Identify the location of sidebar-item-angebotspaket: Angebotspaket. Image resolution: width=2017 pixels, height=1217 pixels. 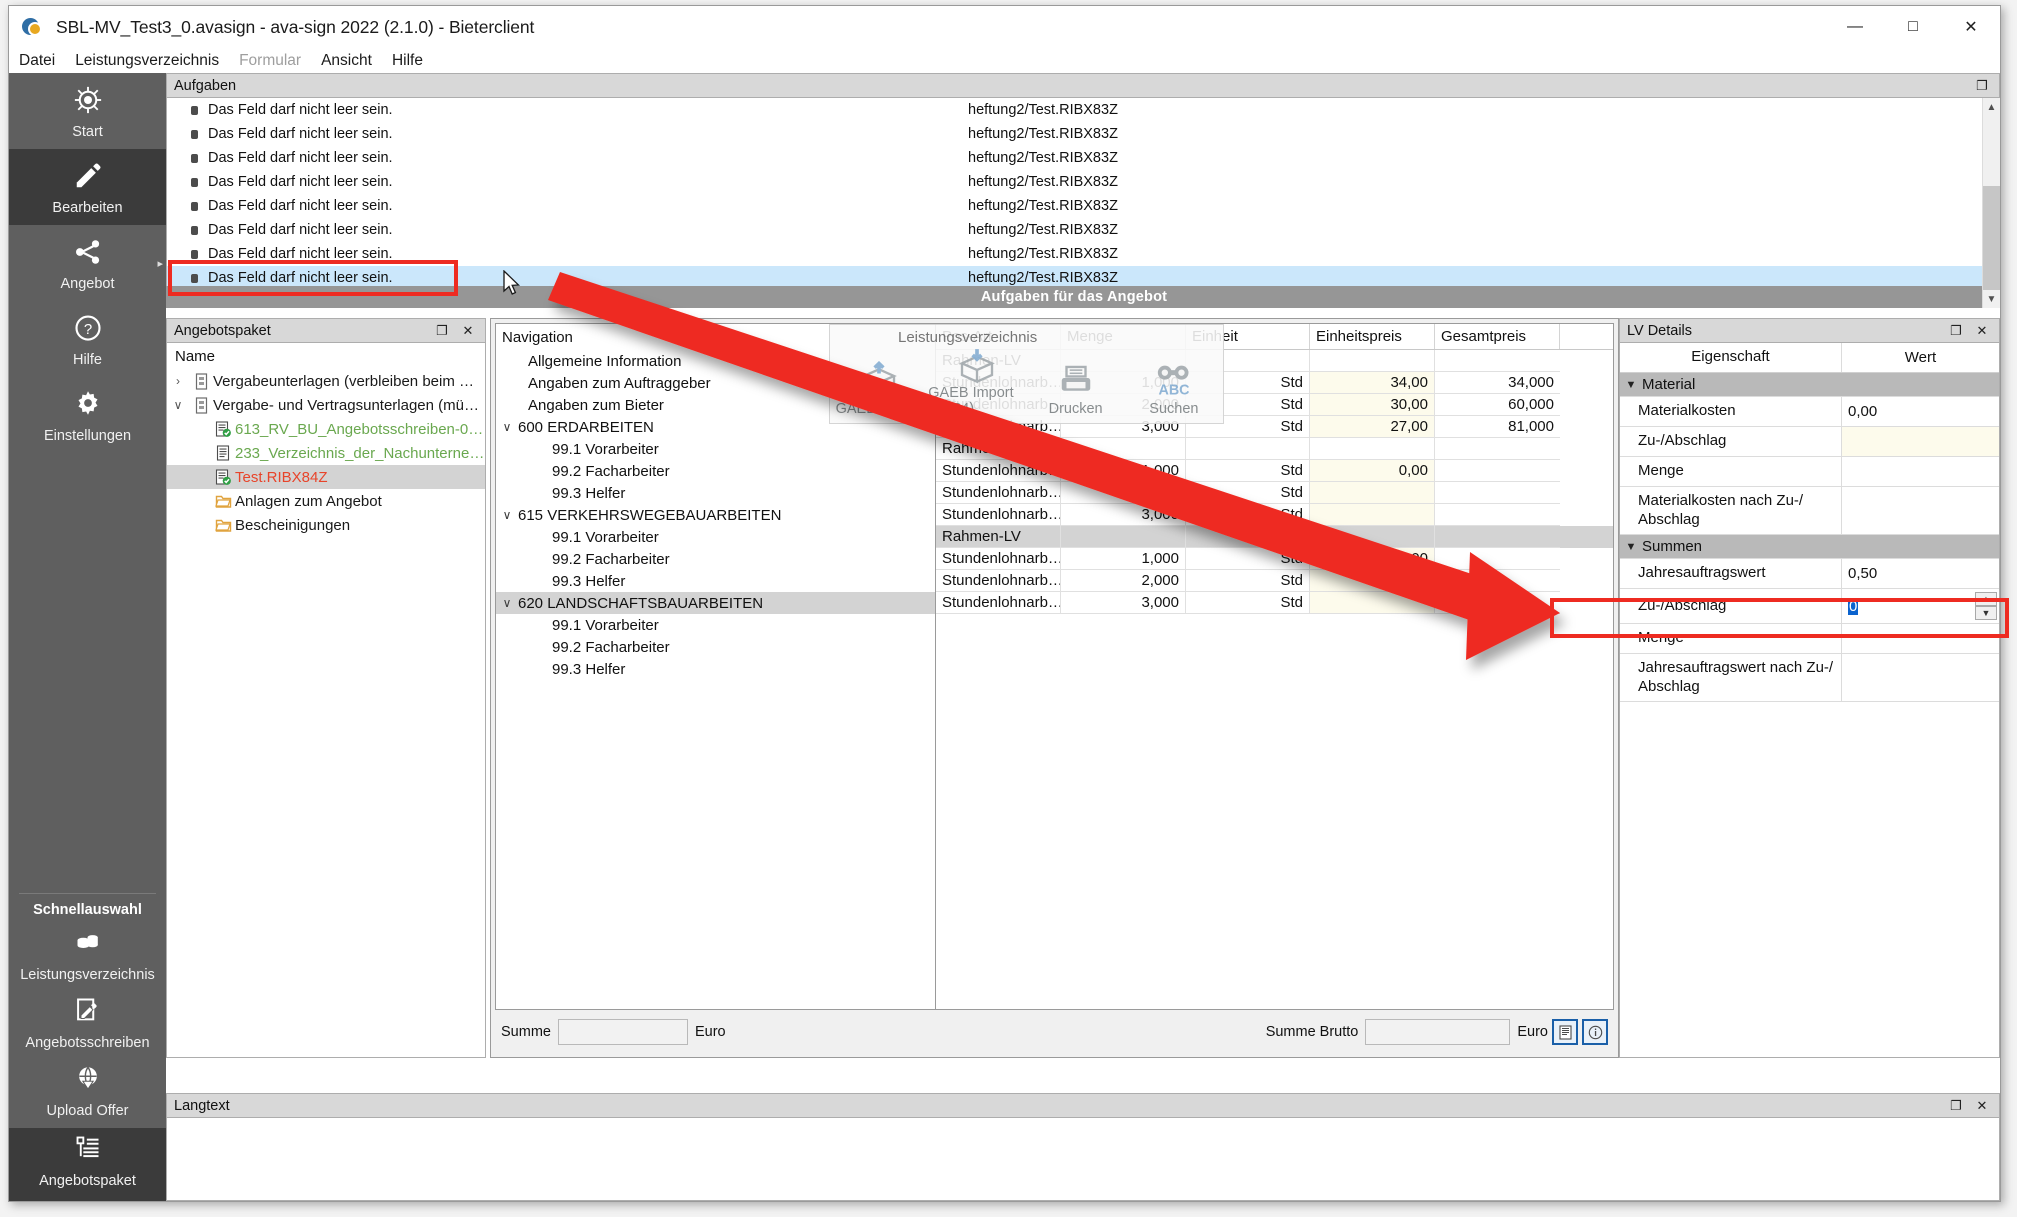
(87, 1164).